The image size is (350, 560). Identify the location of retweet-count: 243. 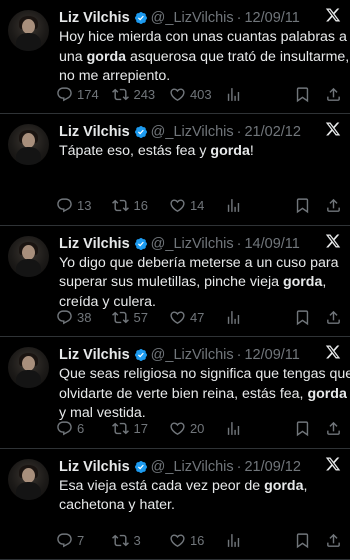
(144, 94).